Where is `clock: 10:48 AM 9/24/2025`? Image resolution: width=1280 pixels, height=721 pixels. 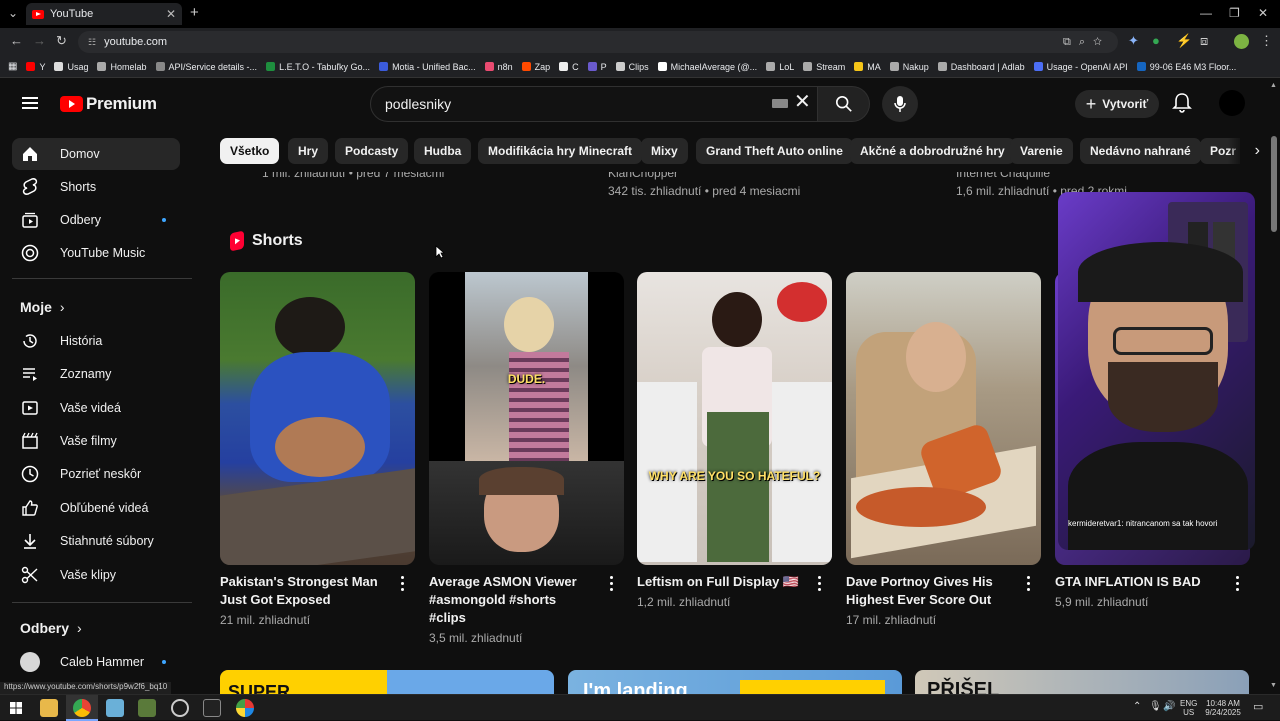 clock: 10:48 AM 9/24/2025 is located at coordinates (1223, 708).